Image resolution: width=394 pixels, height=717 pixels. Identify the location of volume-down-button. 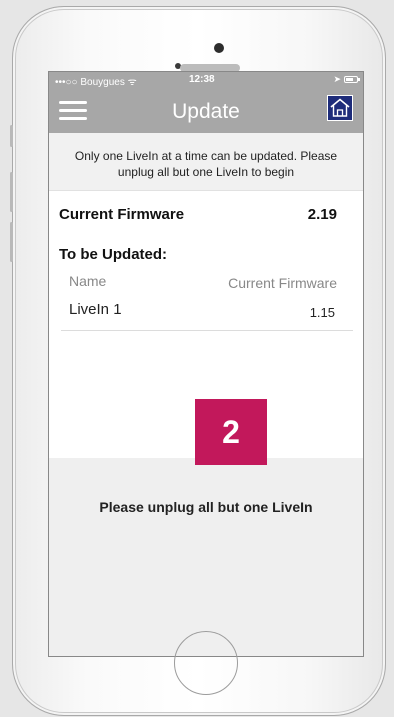
(11, 242).